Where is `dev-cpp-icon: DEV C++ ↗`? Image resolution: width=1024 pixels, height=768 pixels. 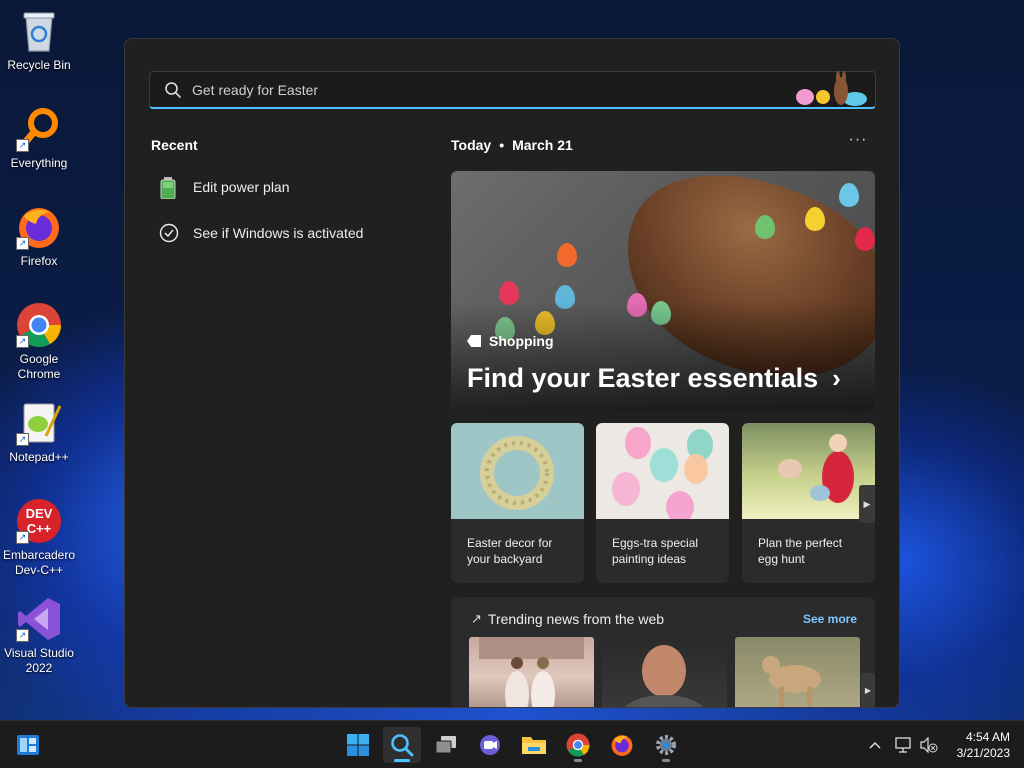 dev-cpp-icon: DEV C++ ↗ is located at coordinates (39, 521).